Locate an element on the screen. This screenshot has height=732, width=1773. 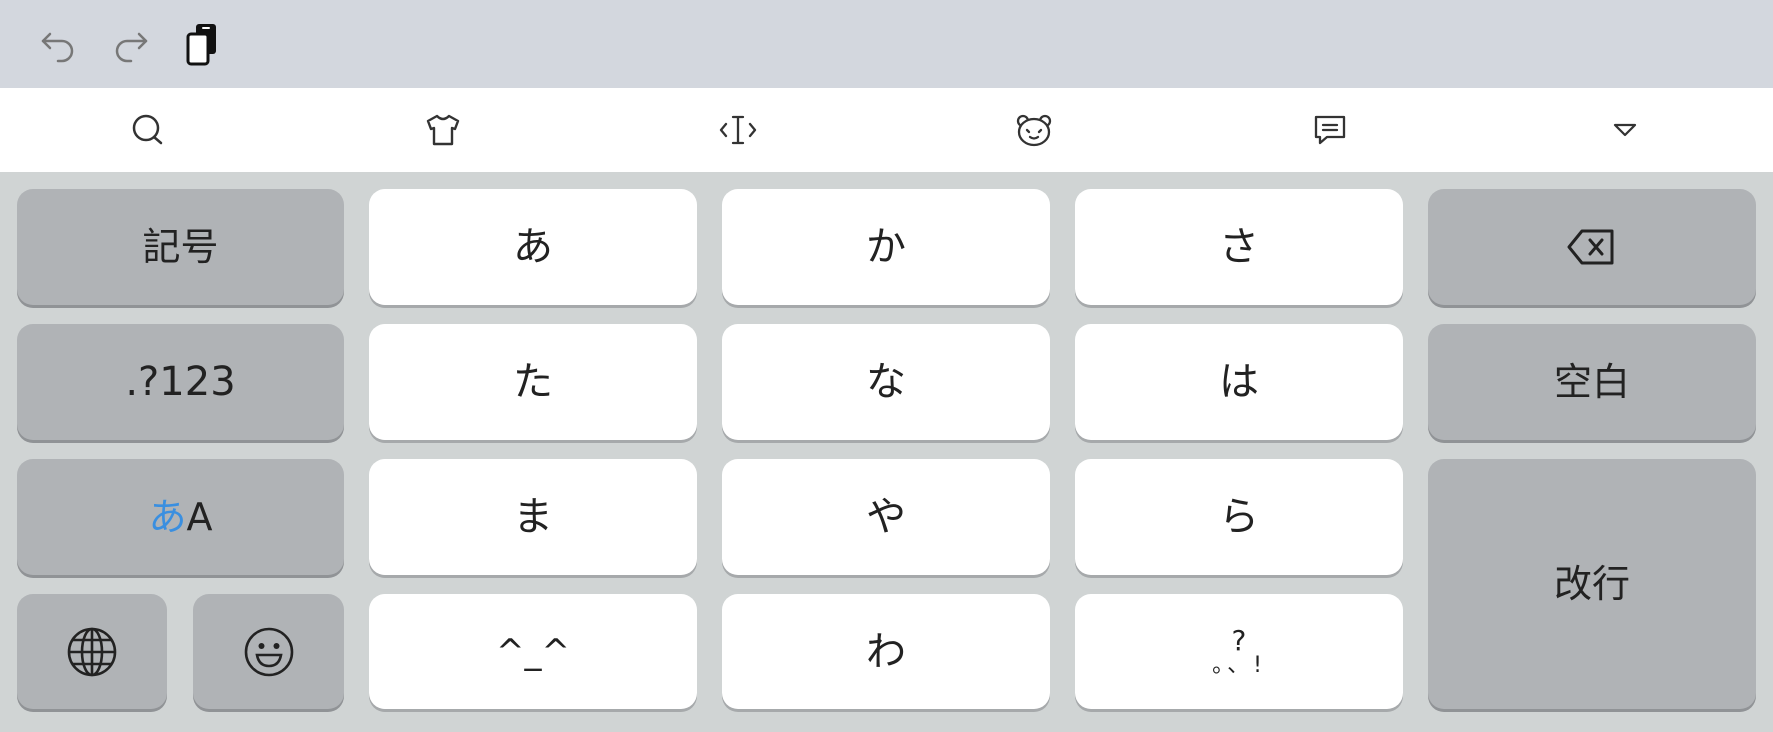
clipboard-button is located at coordinates (204, 44).